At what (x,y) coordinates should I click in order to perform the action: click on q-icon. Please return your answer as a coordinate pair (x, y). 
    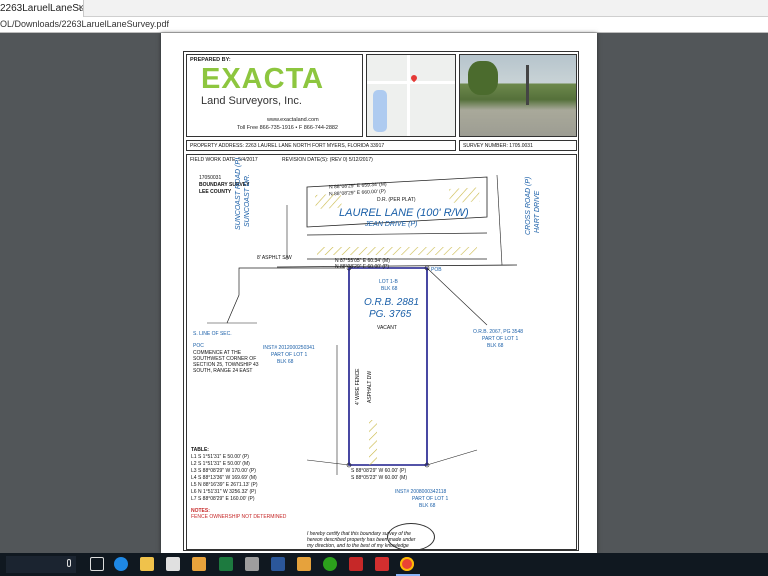
    Looking at the image, I should click on (382, 564).